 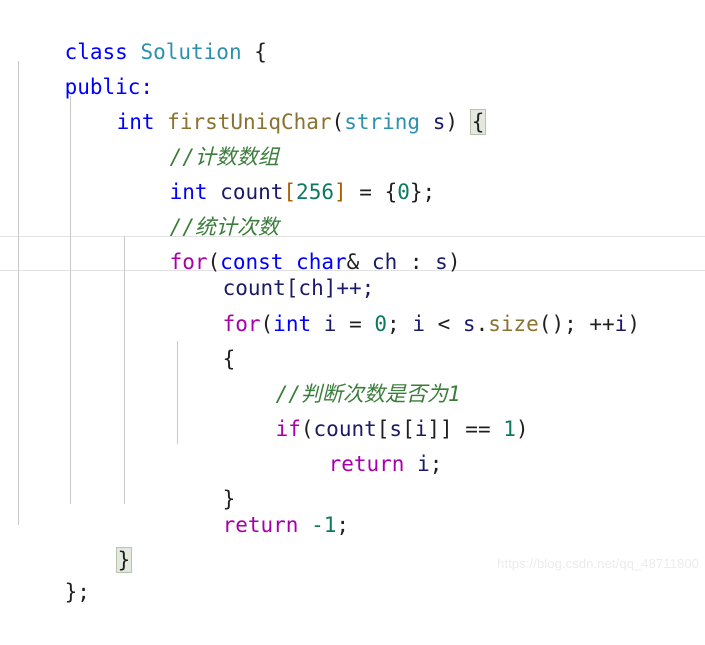 I want to click on watermark-url: https://blog.csdn.net/qq_48711800, so click(x=598, y=563).